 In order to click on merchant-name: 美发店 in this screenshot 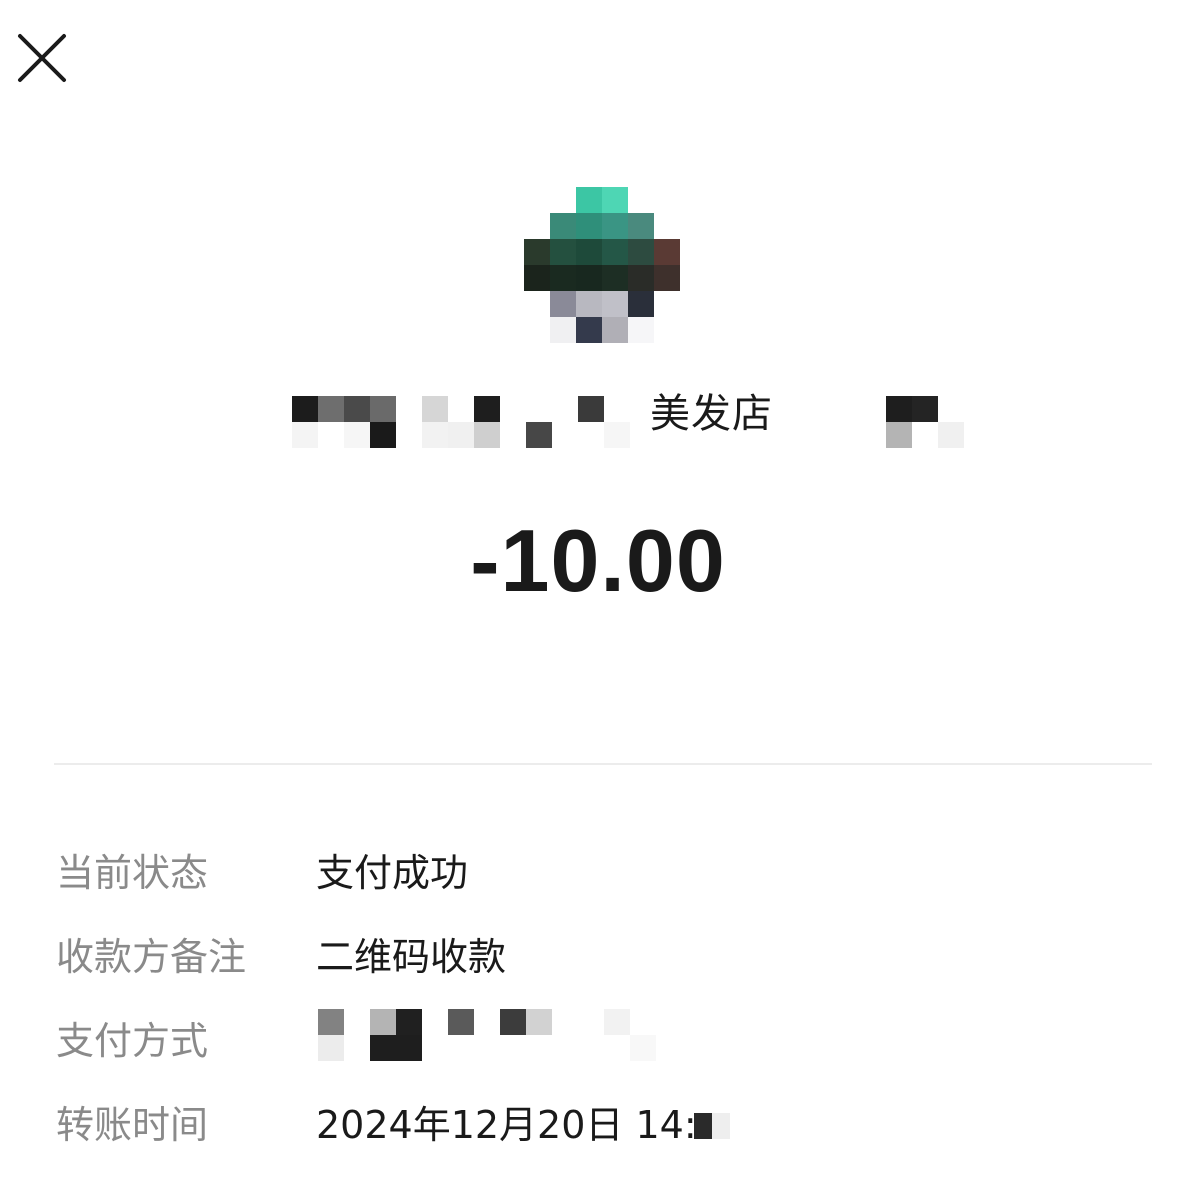, I will do `click(711, 414)`.